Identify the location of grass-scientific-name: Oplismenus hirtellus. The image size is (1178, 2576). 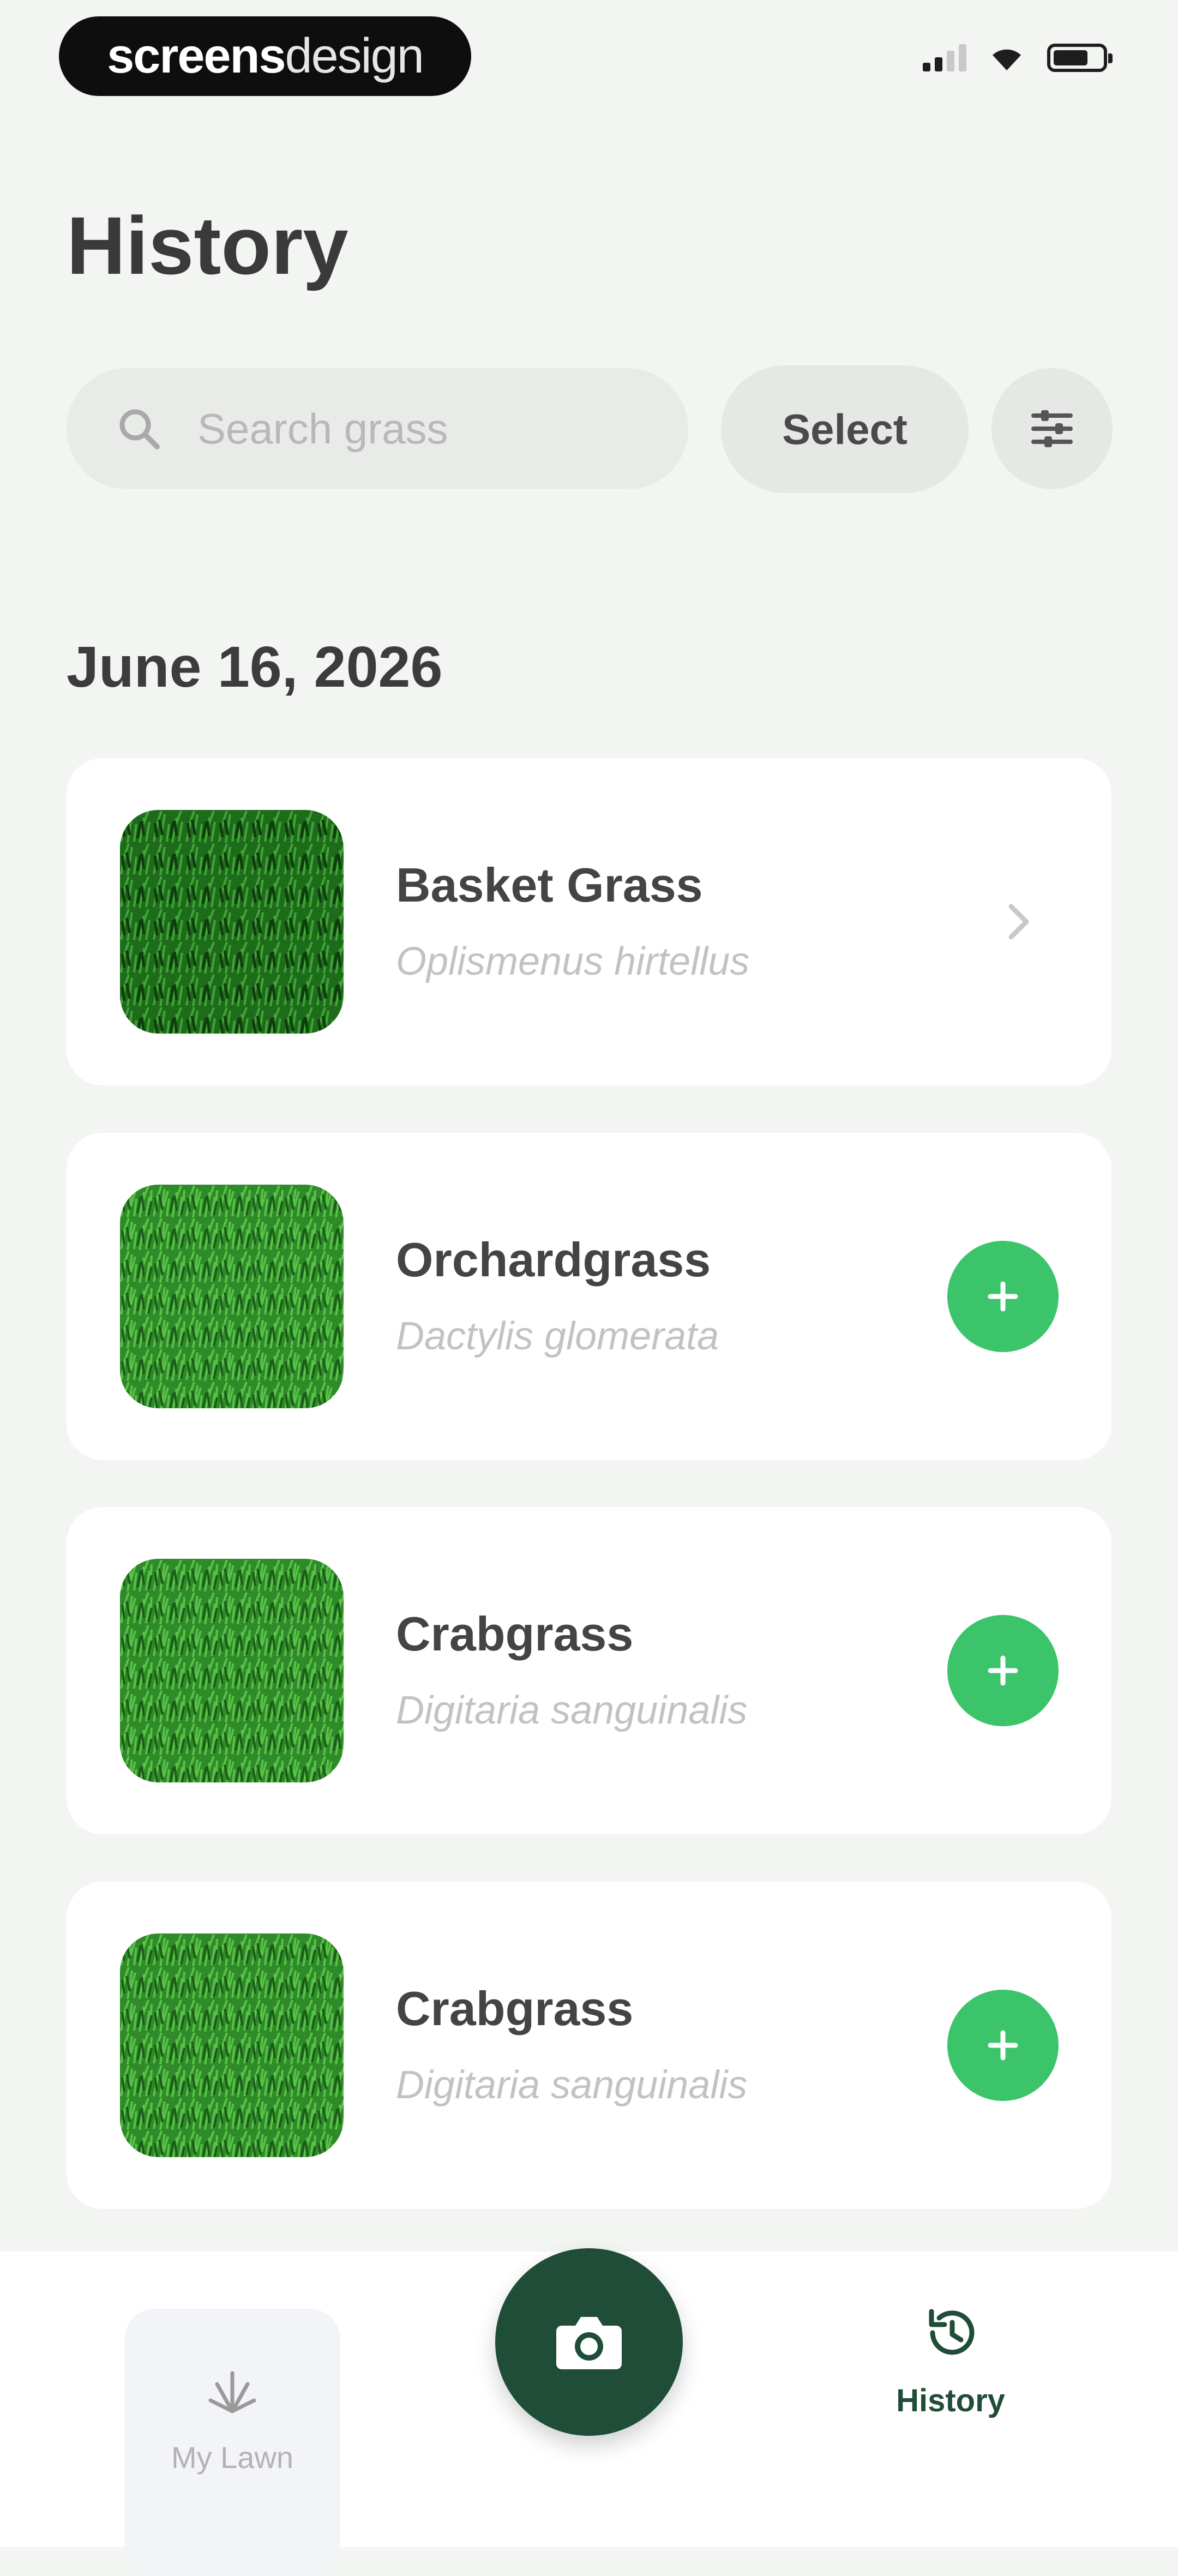
(573, 962).